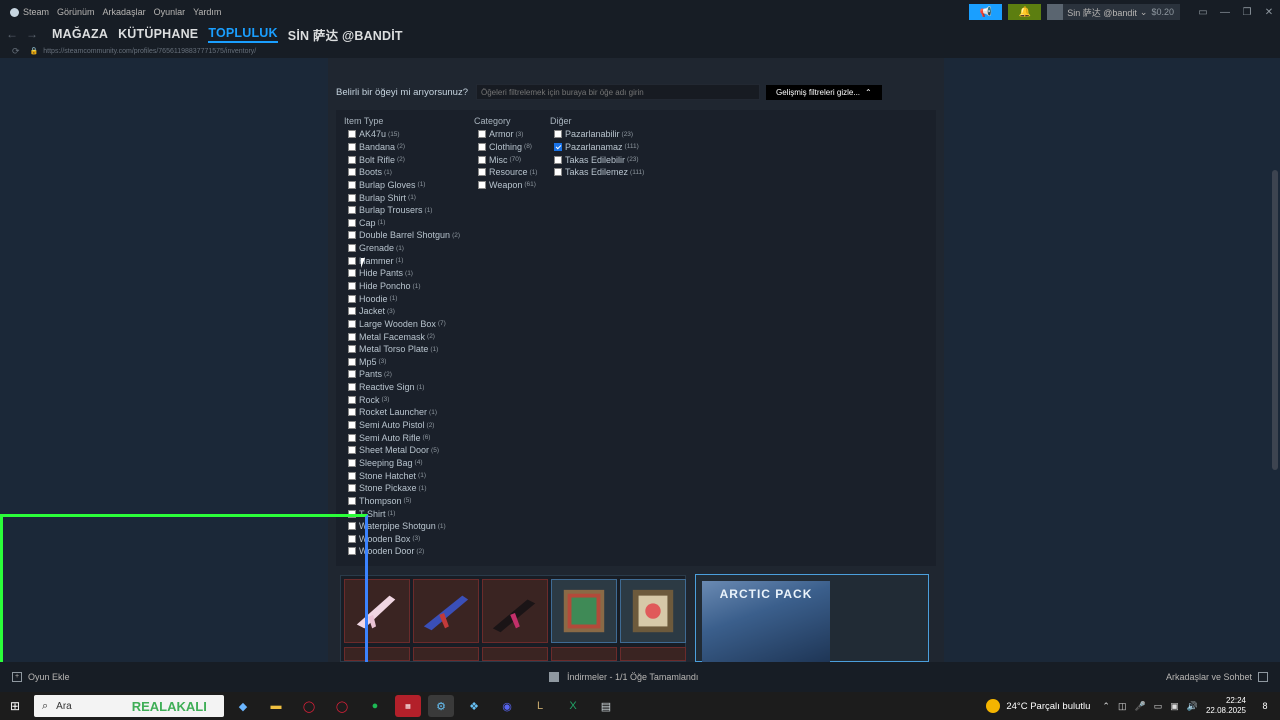 The height and width of the screenshot is (720, 1280). I want to click on item-type-filter-item: Large Wooden Box (7), so click(398, 324).